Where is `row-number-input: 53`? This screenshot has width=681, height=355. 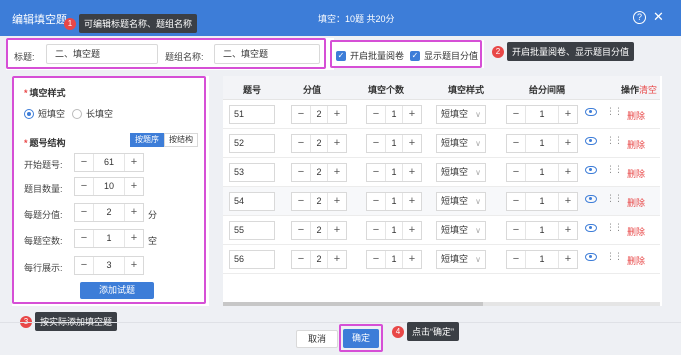 row-number-input: 53 is located at coordinates (252, 172).